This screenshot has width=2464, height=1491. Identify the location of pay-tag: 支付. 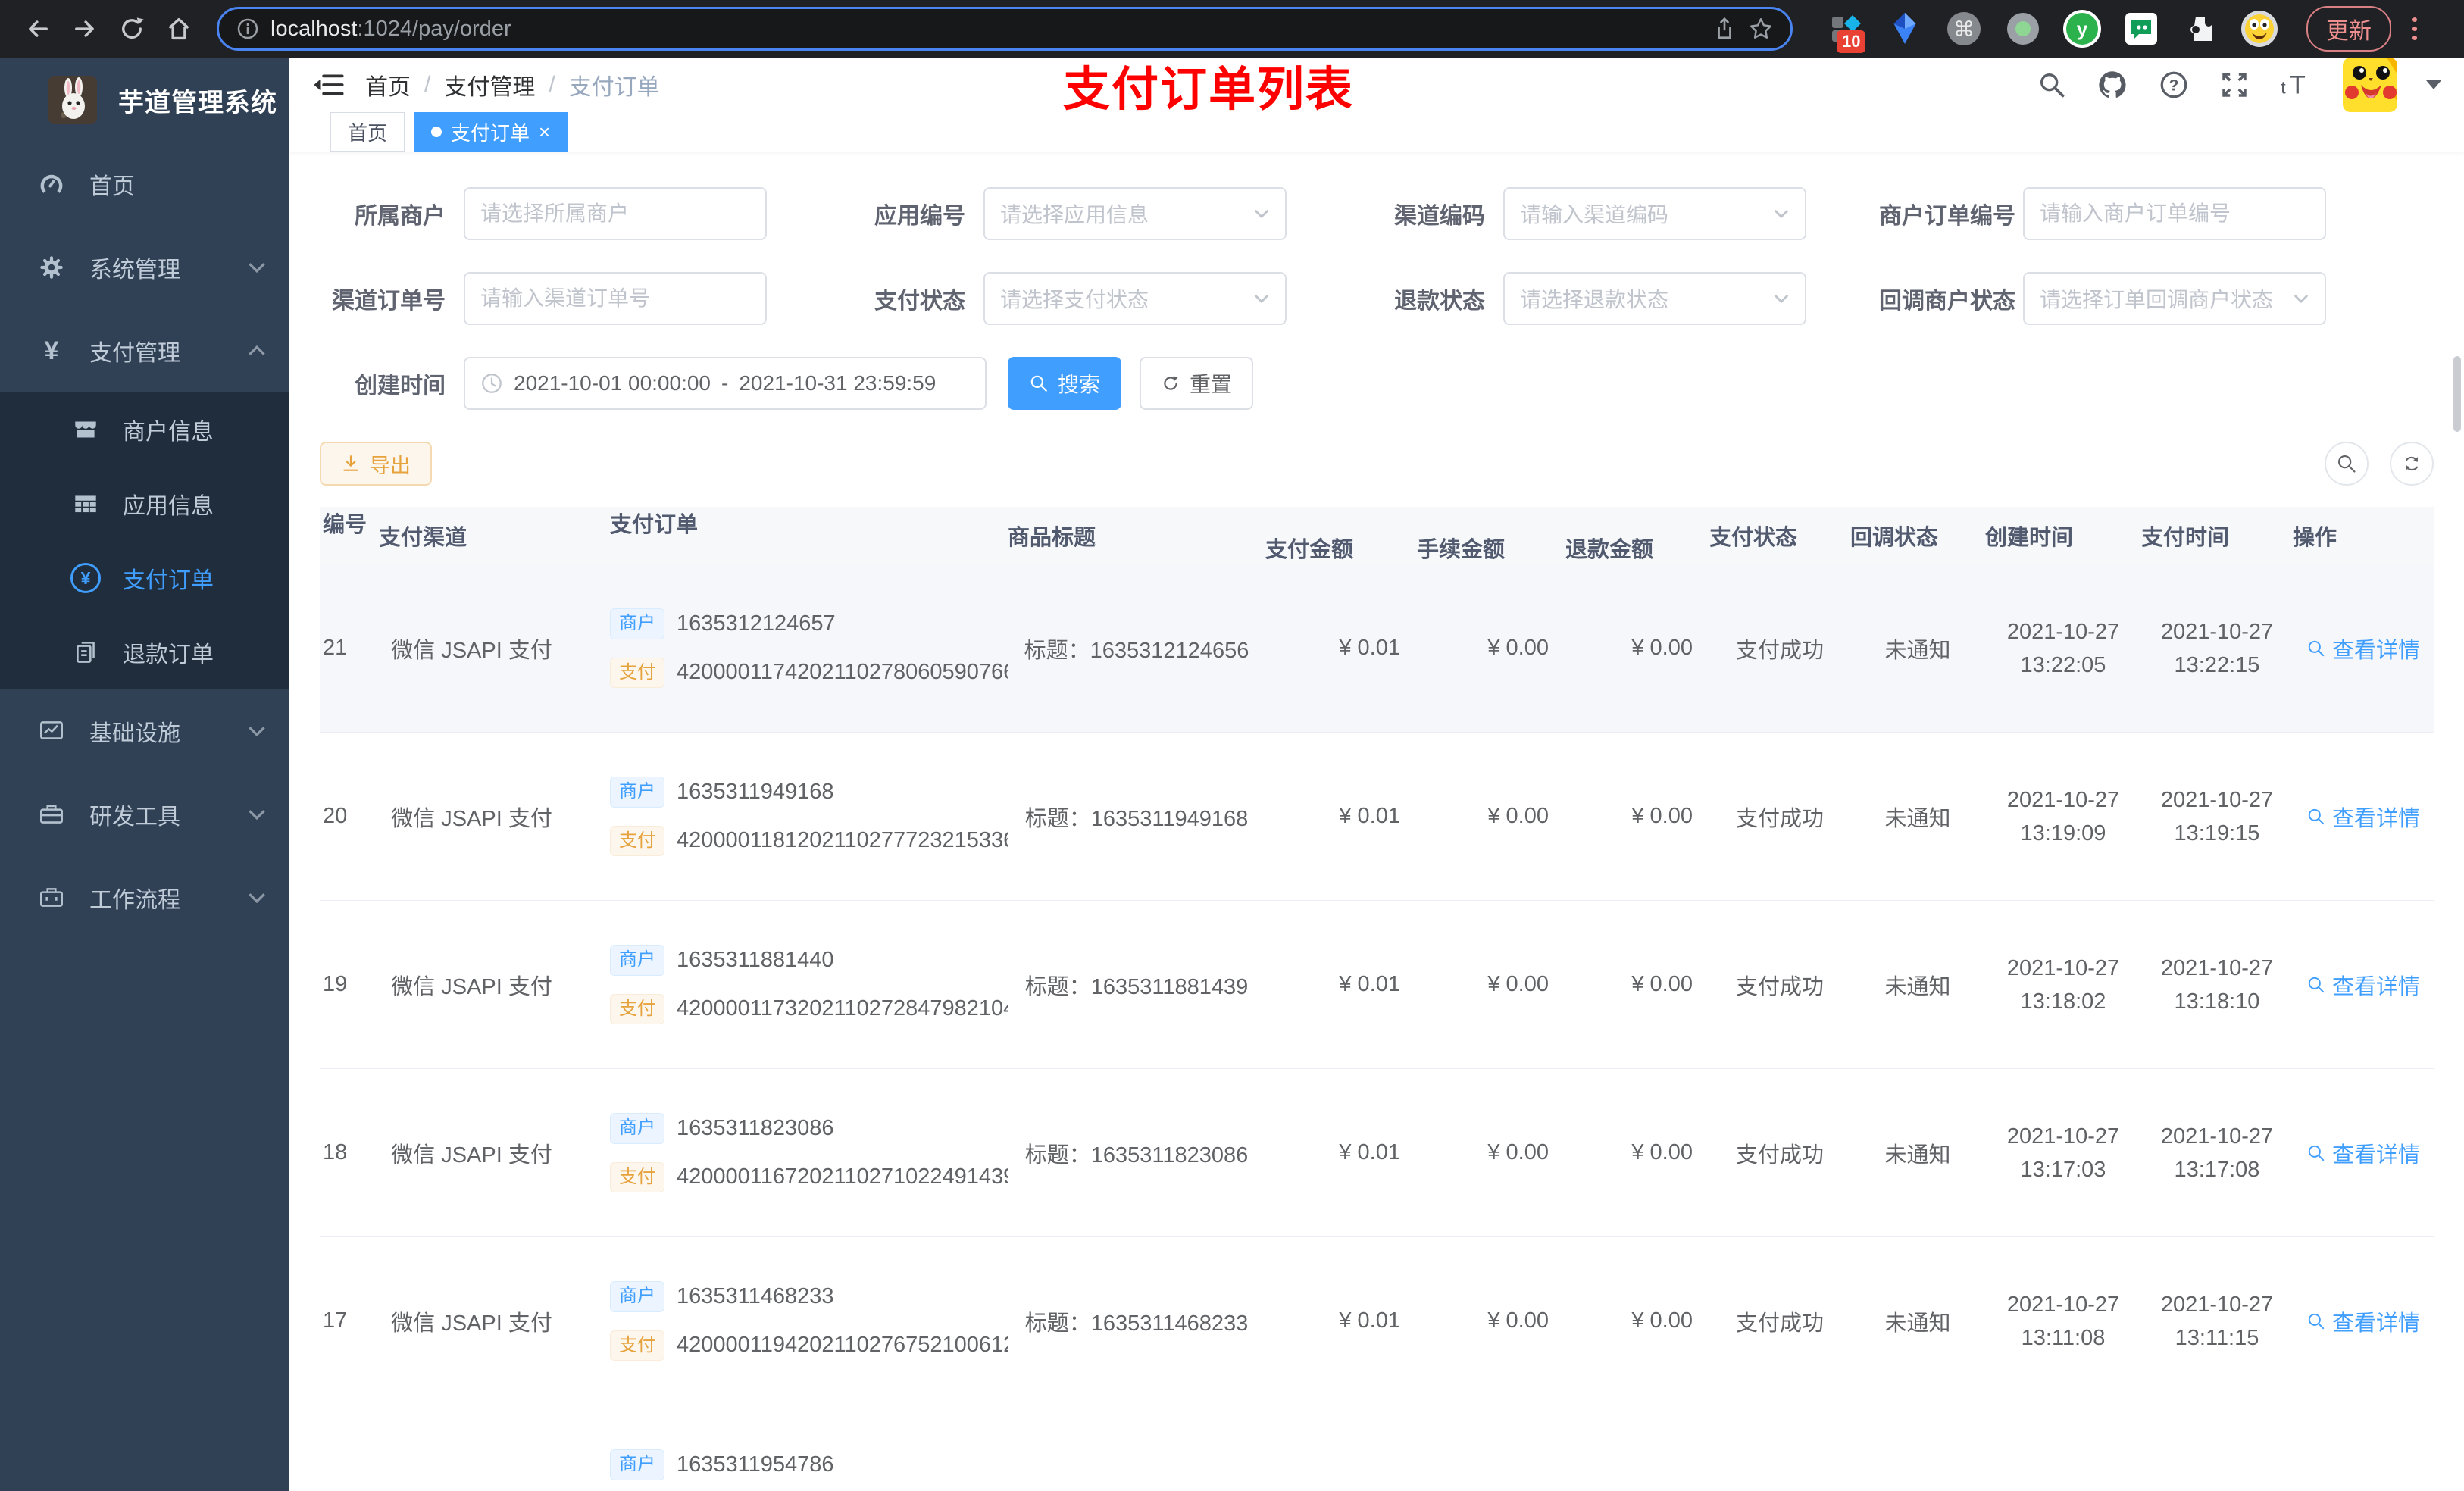
(637, 840).